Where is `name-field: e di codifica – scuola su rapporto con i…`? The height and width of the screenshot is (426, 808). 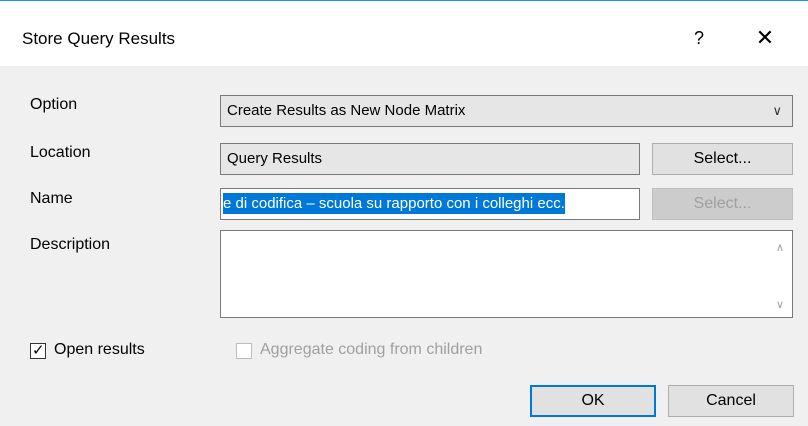
name-field: e di codifica – scuola su rapporto con i… is located at coordinates (430, 204).